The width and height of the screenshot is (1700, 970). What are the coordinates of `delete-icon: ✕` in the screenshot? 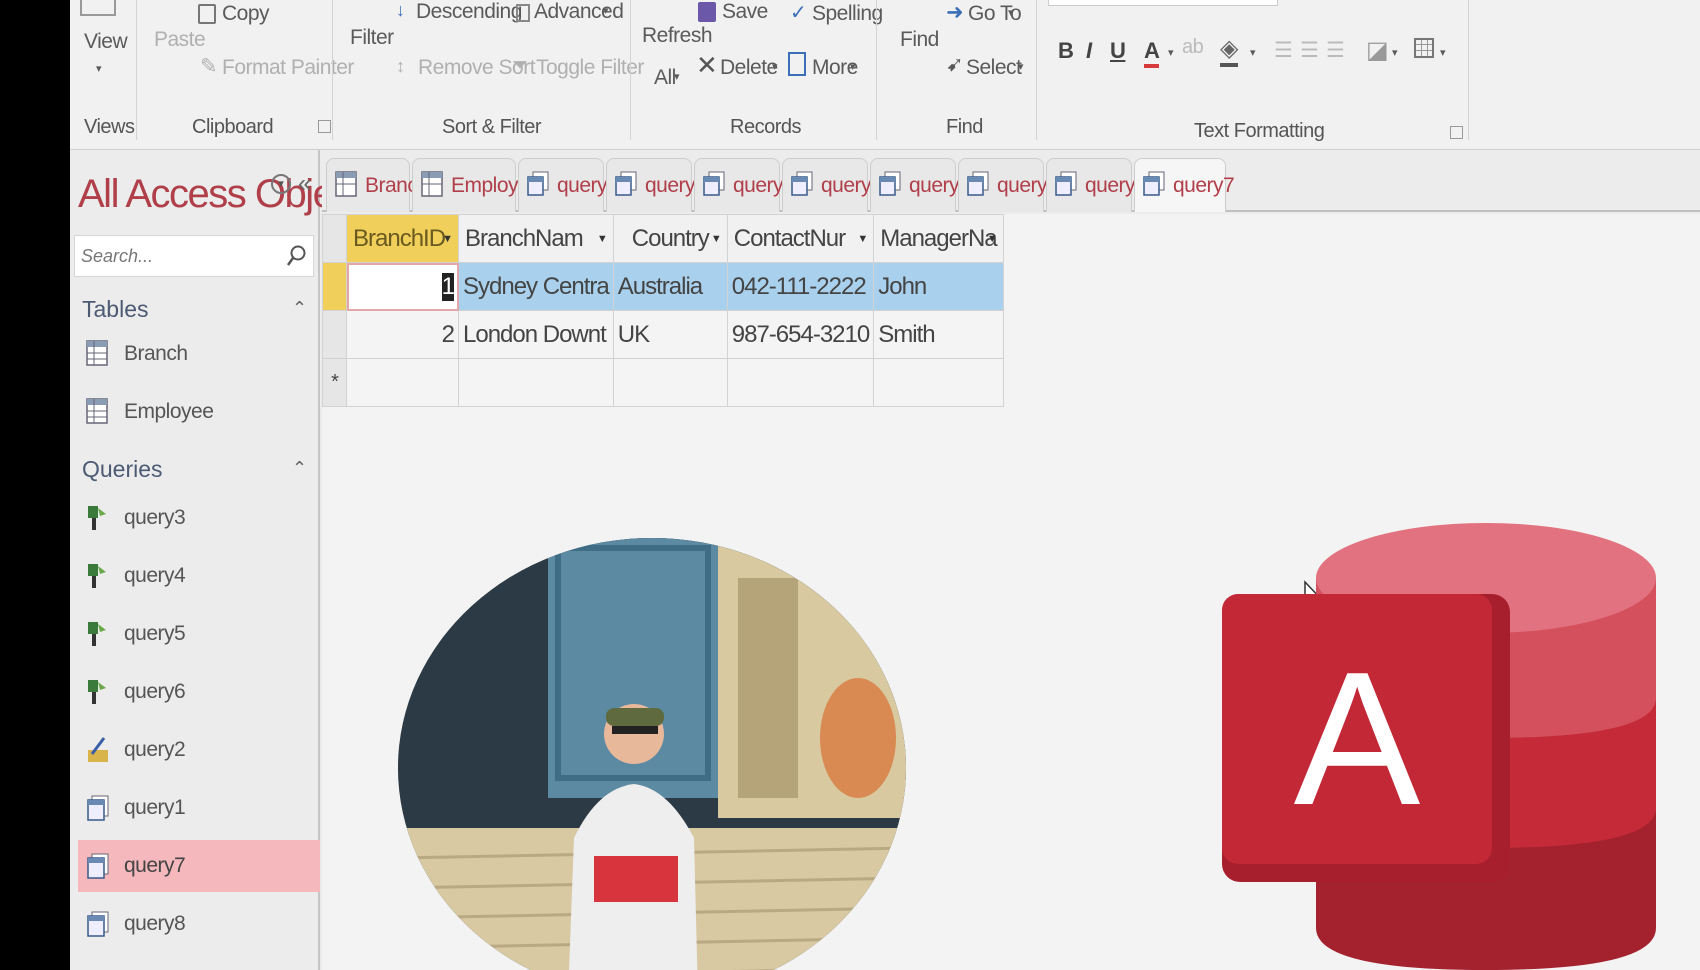 It's located at (707, 65).